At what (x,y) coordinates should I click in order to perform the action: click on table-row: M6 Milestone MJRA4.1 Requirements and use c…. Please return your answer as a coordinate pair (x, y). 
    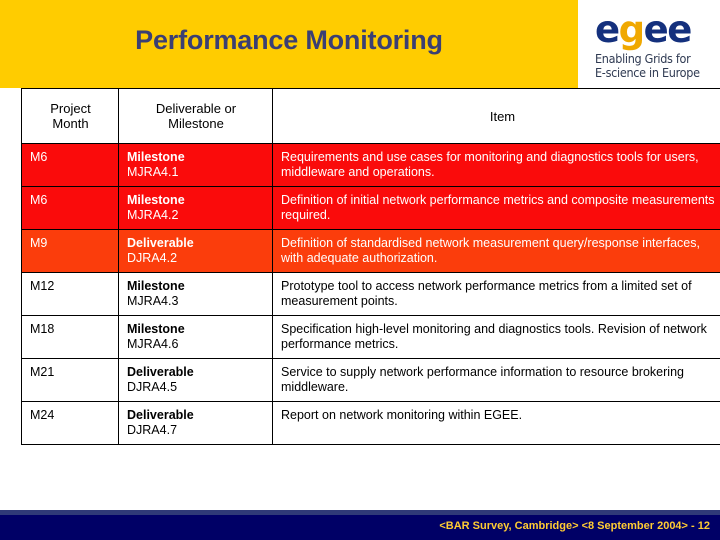
    Looking at the image, I should click on (370, 165).